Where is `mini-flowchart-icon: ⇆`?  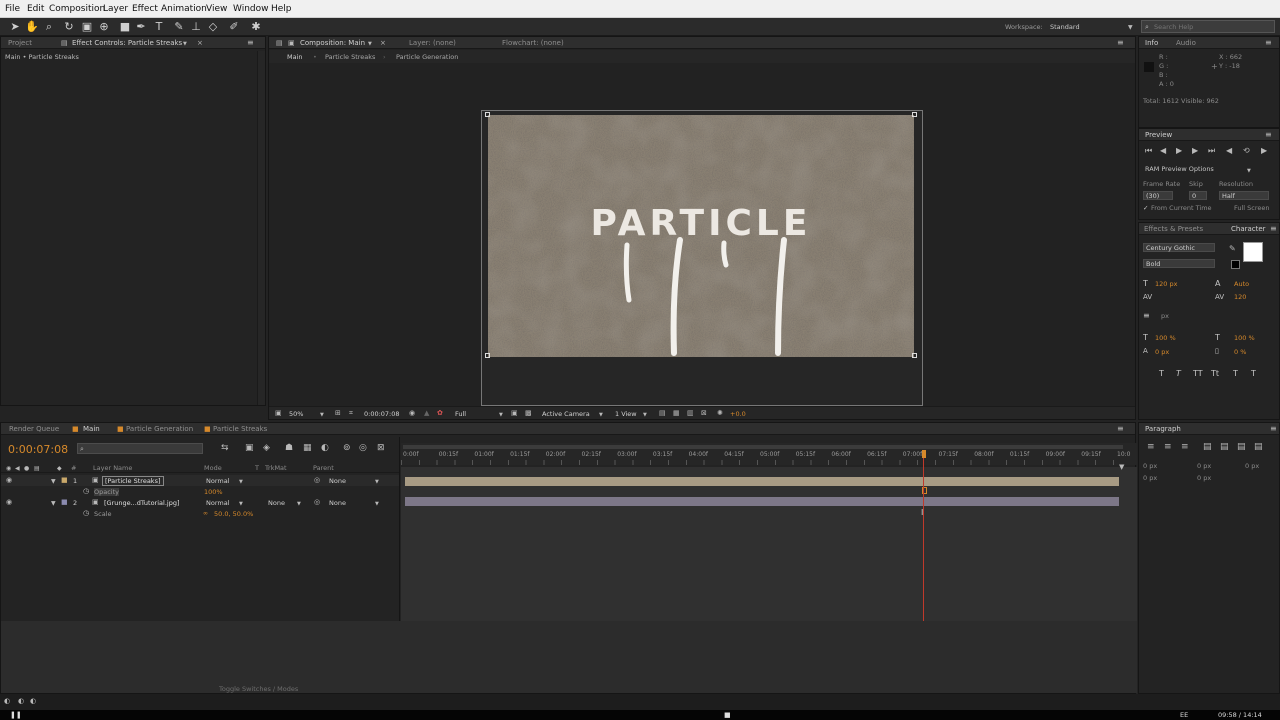 mini-flowchart-icon: ⇆ is located at coordinates (225, 448).